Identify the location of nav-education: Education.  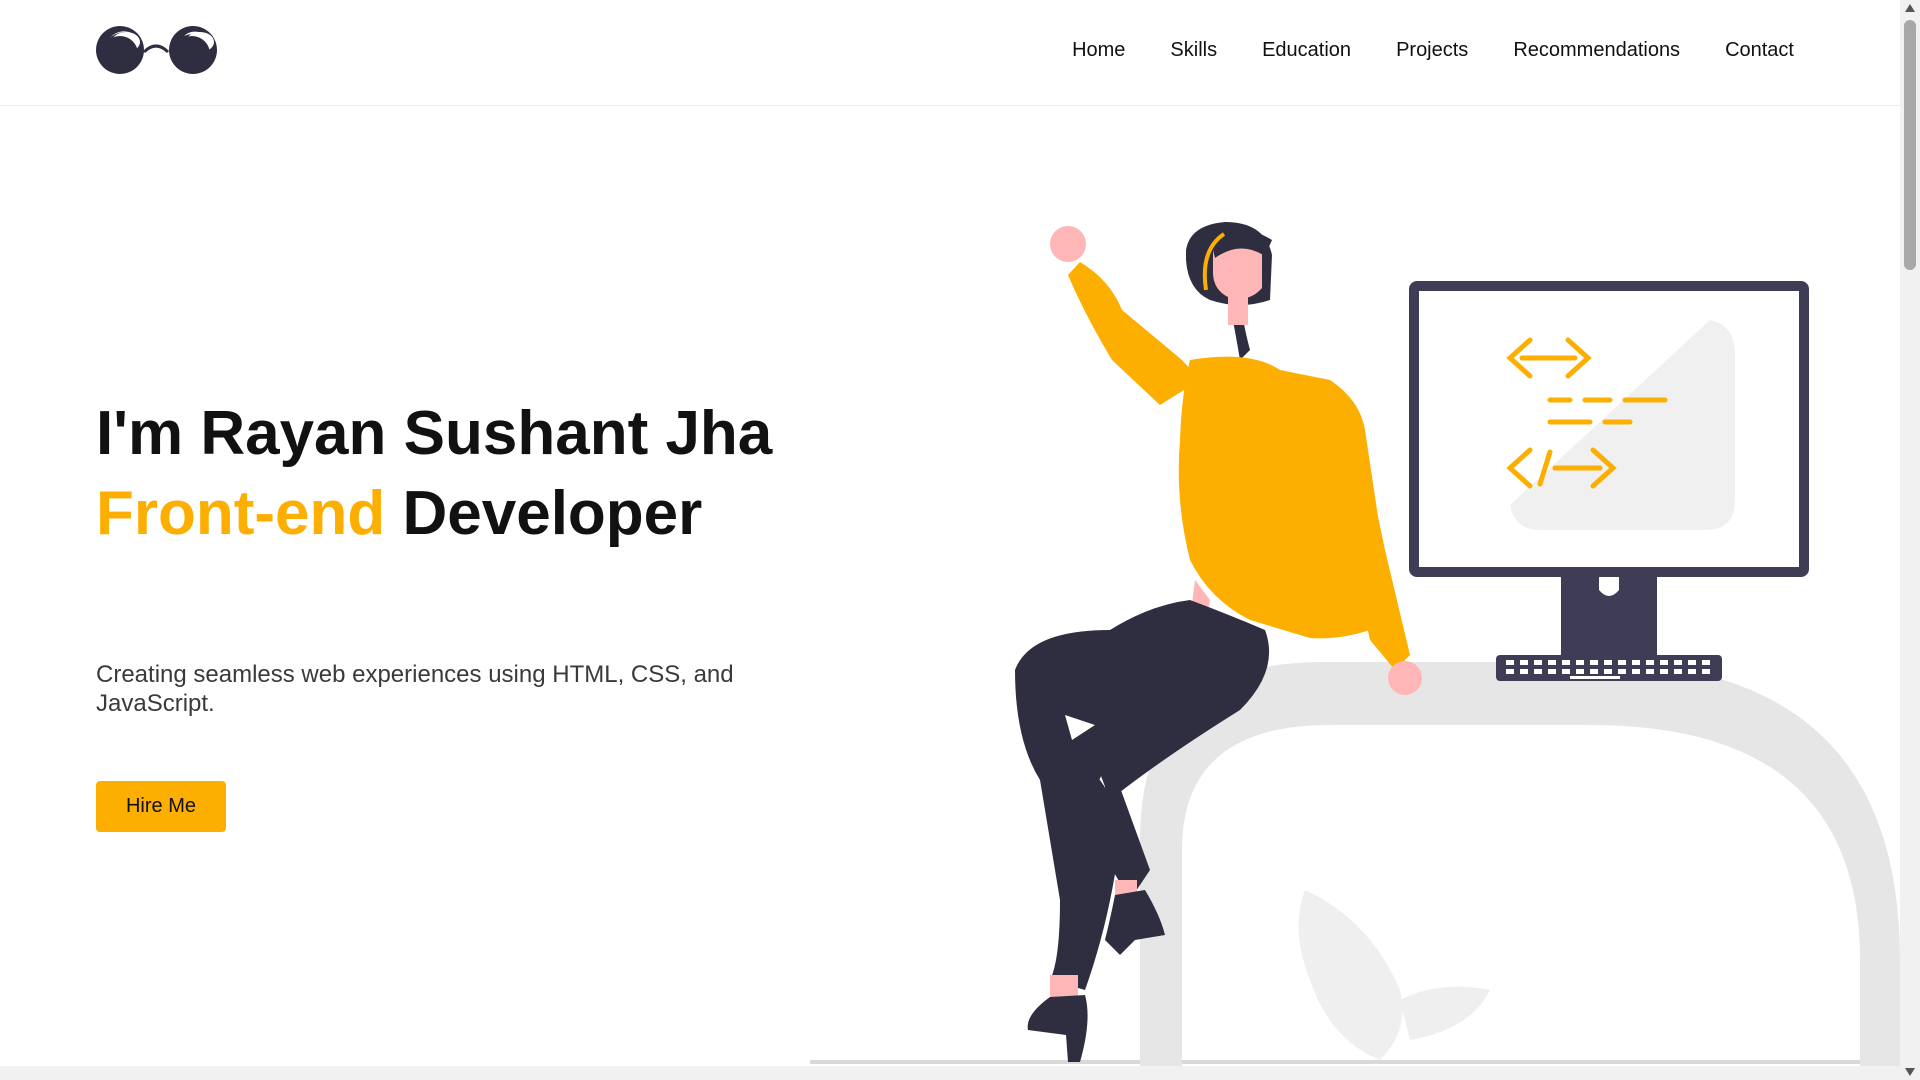
(1306, 50).